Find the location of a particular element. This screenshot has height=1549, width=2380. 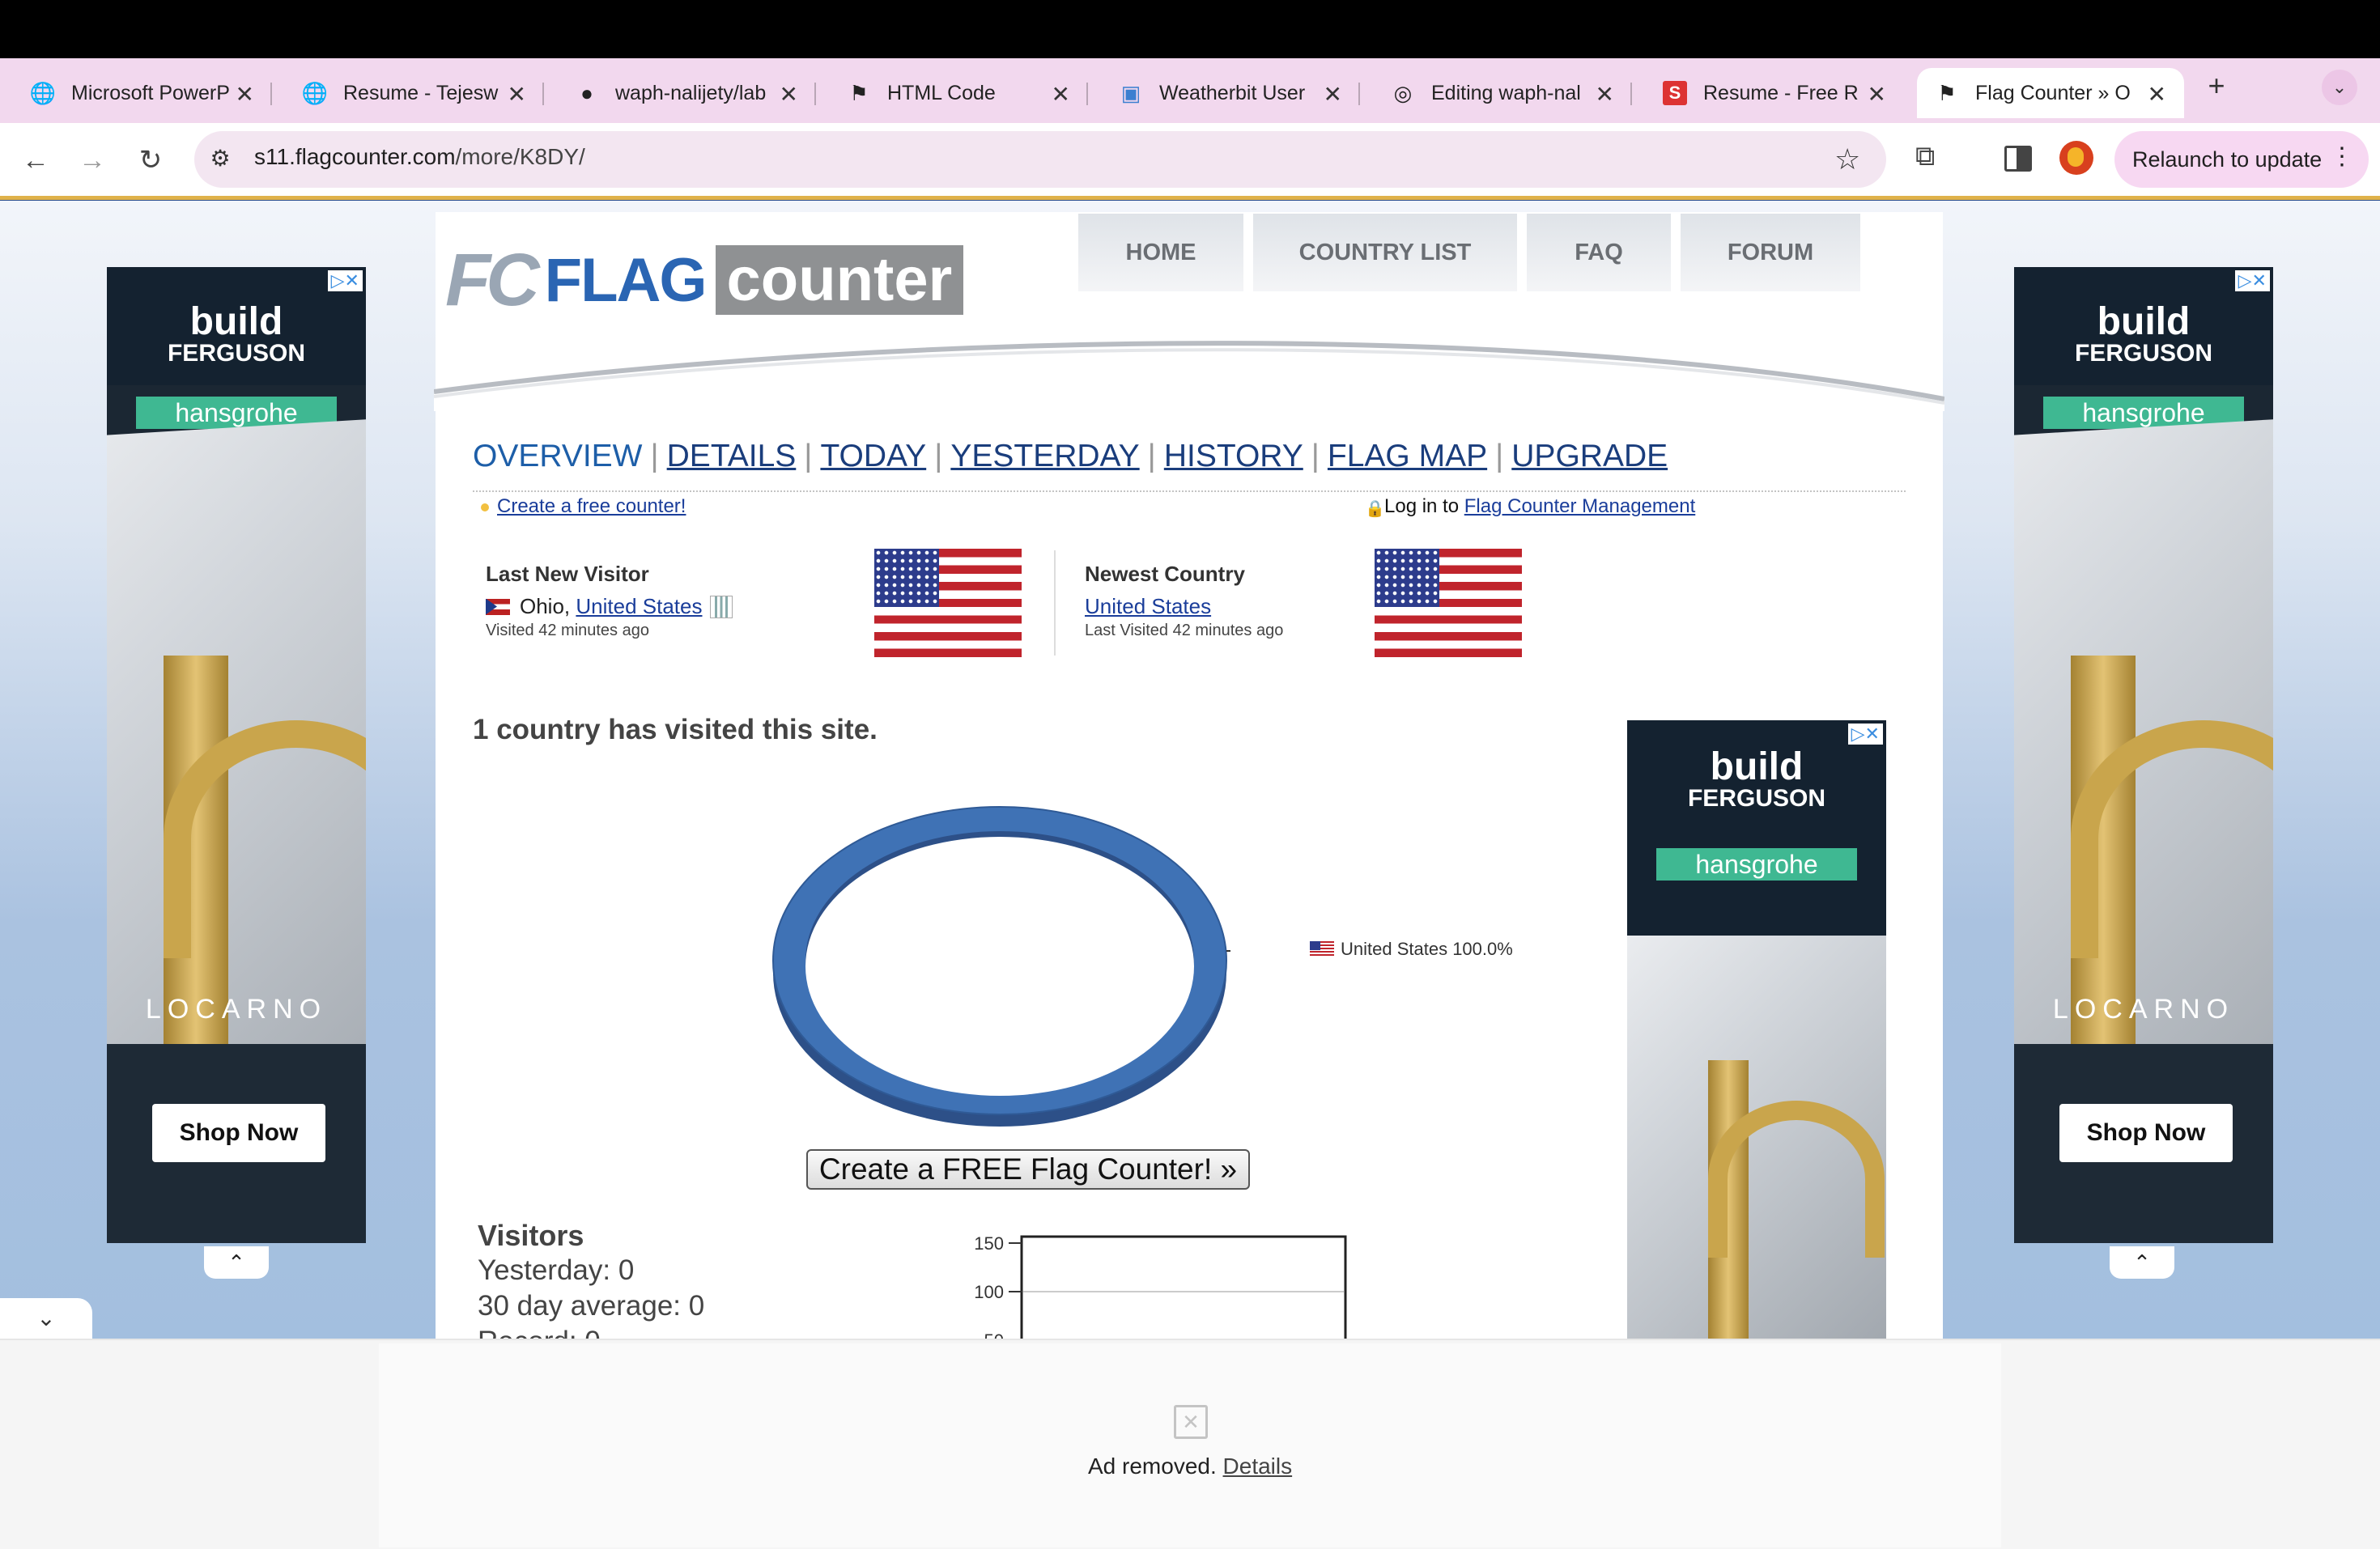

flag-counter-management-link: Flag Counter Management is located at coordinates (1580, 506).